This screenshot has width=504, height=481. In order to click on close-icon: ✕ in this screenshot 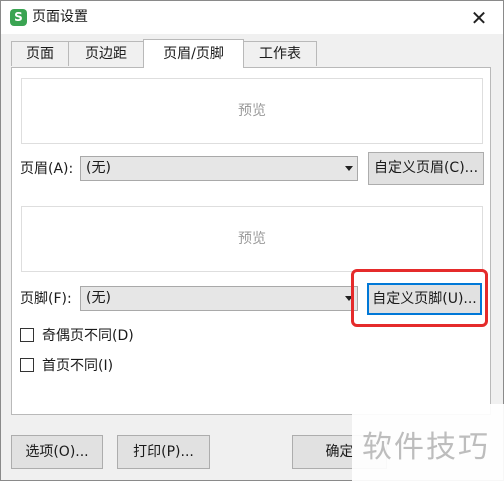, I will do `click(479, 18)`.